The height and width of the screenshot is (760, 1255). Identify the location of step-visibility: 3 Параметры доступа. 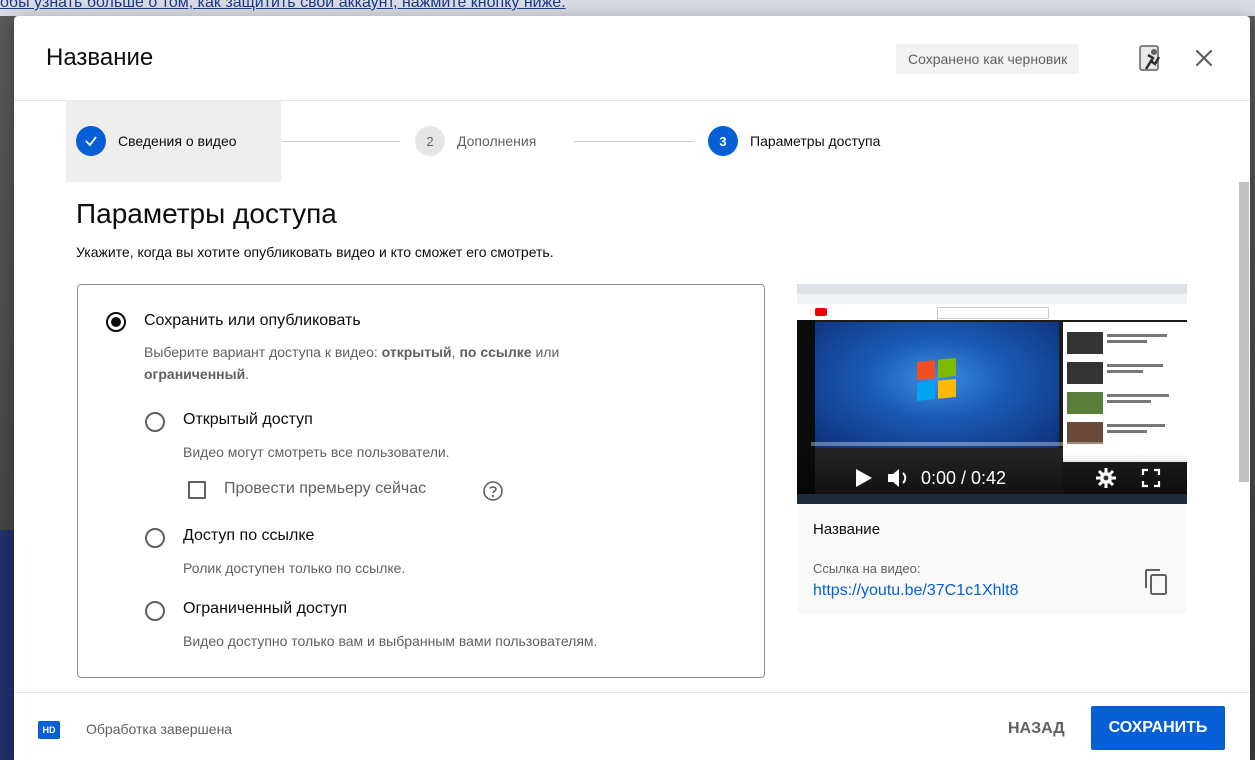
(794, 141).